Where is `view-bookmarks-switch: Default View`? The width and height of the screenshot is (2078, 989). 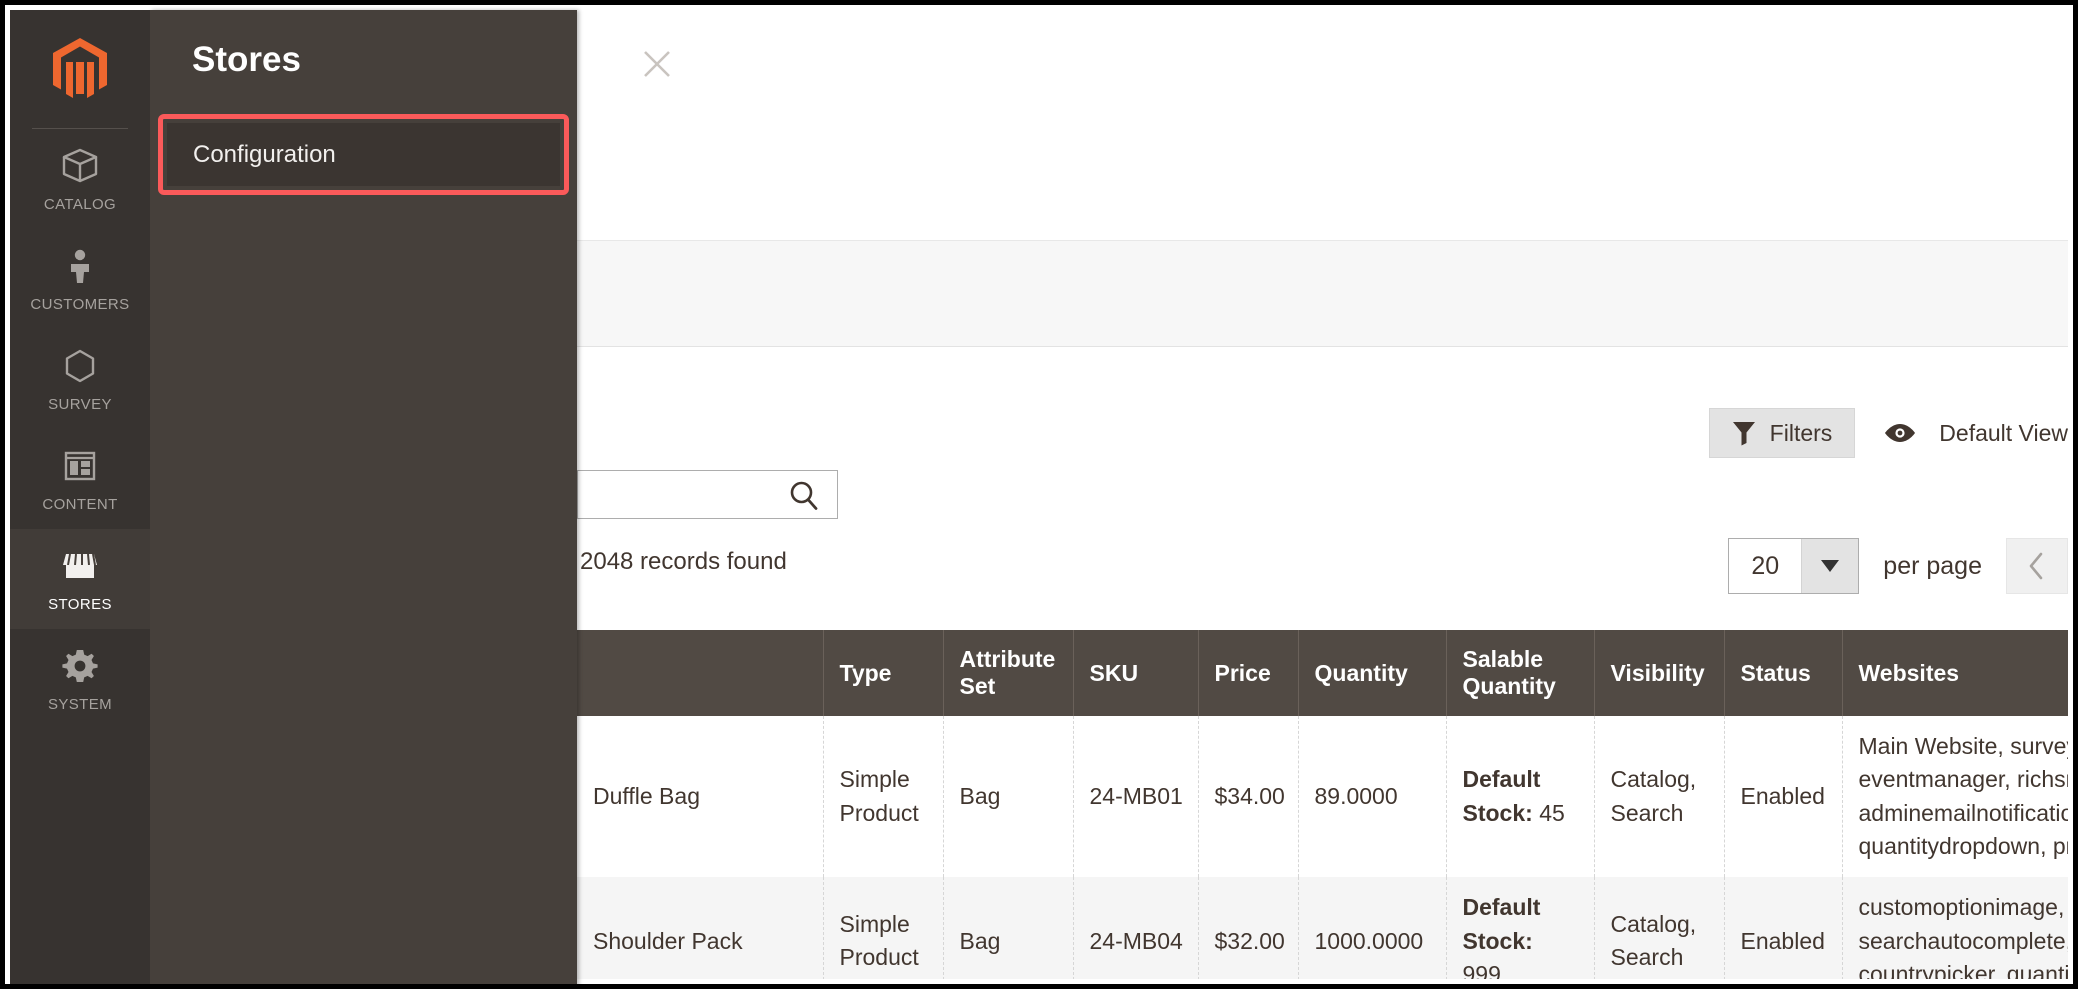 view-bookmarks-switch: Default View is located at coordinates (1975, 433).